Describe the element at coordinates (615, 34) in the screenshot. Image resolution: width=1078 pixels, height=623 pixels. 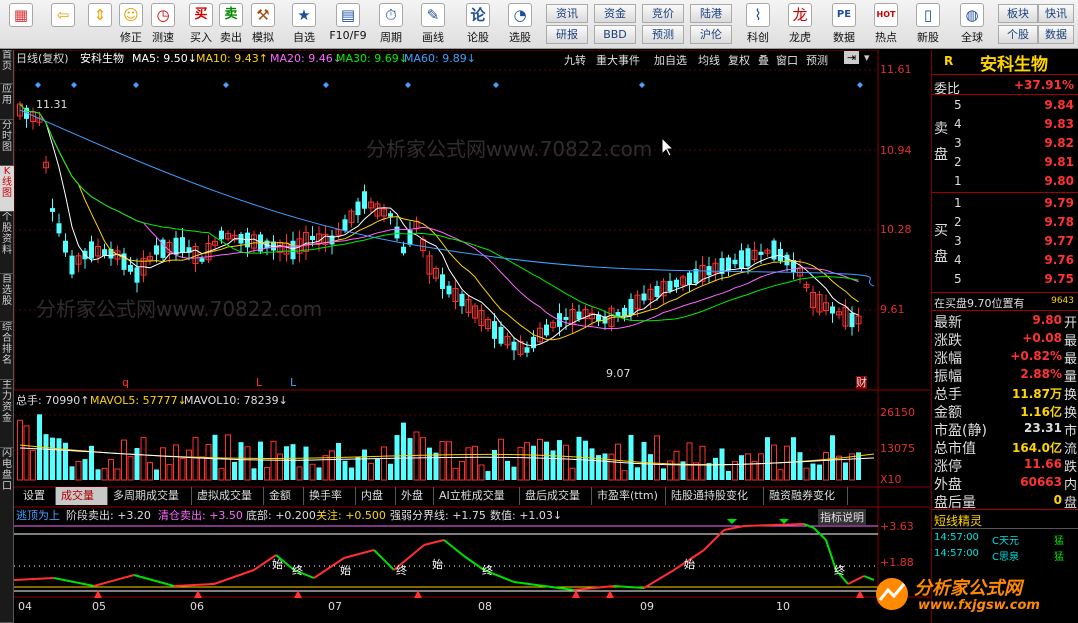
I see `bbd-button: BBD` at that location.